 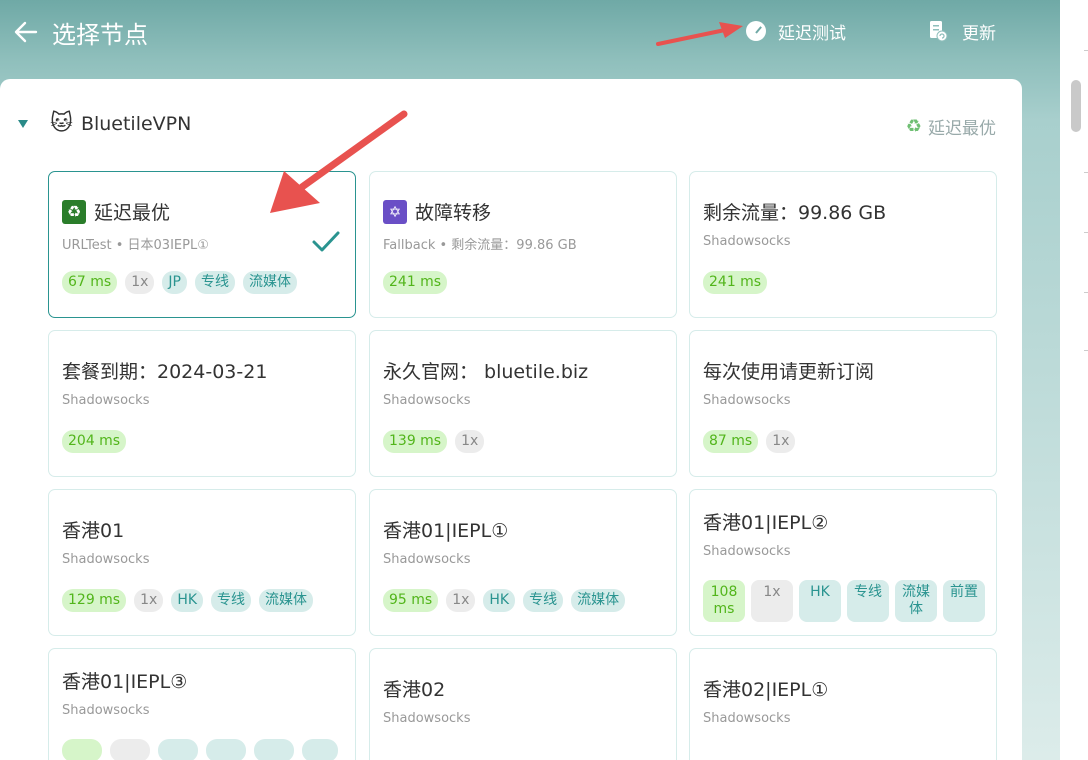 I want to click on proxy-card: 套餐到期：2024-03-21 Shadowsocks 204 ms, so click(x=202, y=403).